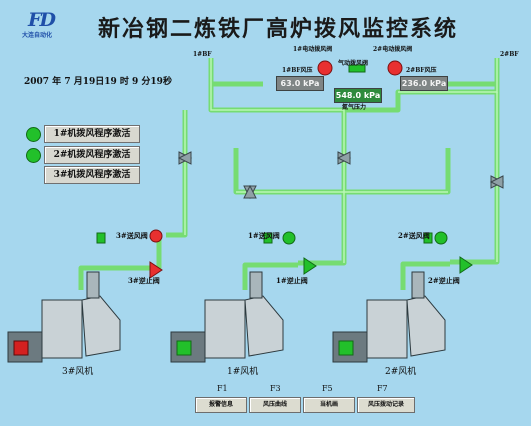 This screenshot has width=531, height=426. What do you see at coordinates (264, 235) in the screenshot?
I see `fan-1-vent-label: 1#送风阀` at bounding box center [264, 235].